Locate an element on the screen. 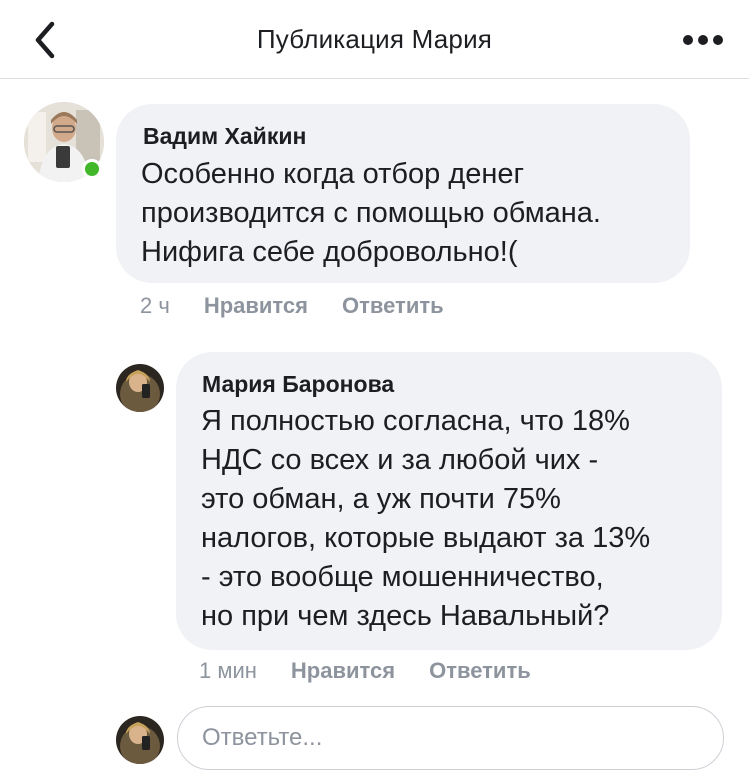 The width and height of the screenshot is (749, 775). more-options-button is located at coordinates (703, 40).